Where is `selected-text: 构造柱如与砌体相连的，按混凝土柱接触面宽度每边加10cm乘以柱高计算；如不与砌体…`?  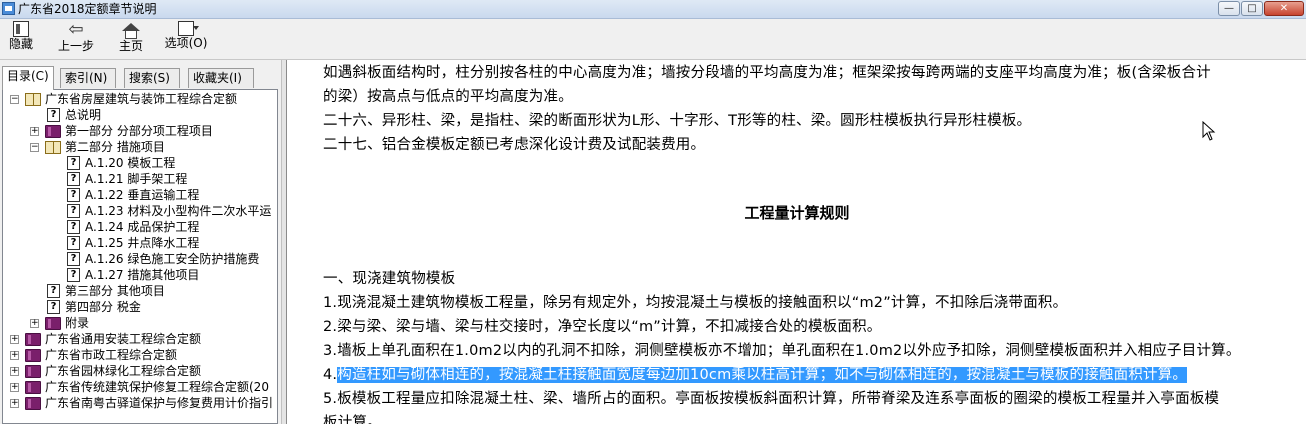
selected-text: 构造柱如与砌体相连的，按混凝土柱接触面宽度每边加10cm乘以柱高计算；如不与砌体… is located at coordinates (762, 375).